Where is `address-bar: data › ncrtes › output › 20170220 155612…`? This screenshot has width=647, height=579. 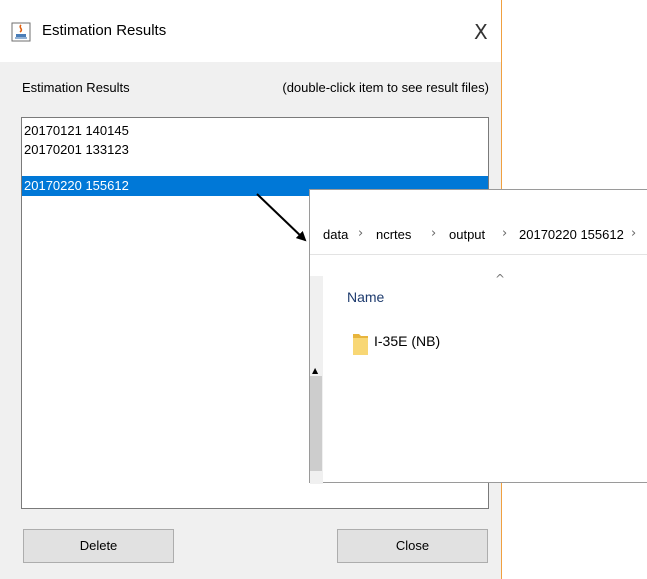
address-bar: data › ncrtes › output › 20170220 155612… is located at coordinates (478, 235).